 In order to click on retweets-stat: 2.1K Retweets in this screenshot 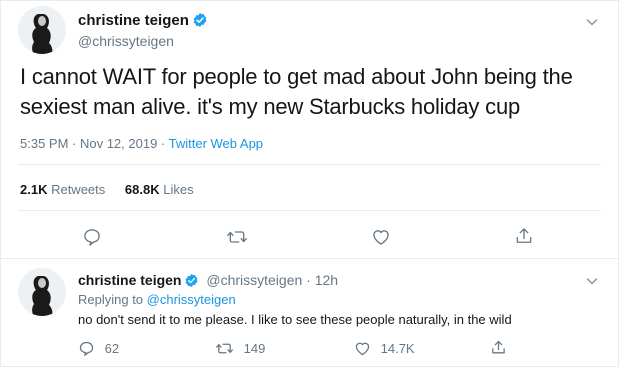, I will do `click(62, 189)`.